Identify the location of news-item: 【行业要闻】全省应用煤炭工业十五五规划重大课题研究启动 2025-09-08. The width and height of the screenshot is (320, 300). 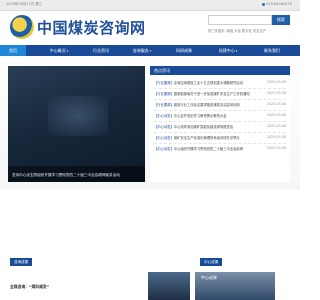
(221, 84).